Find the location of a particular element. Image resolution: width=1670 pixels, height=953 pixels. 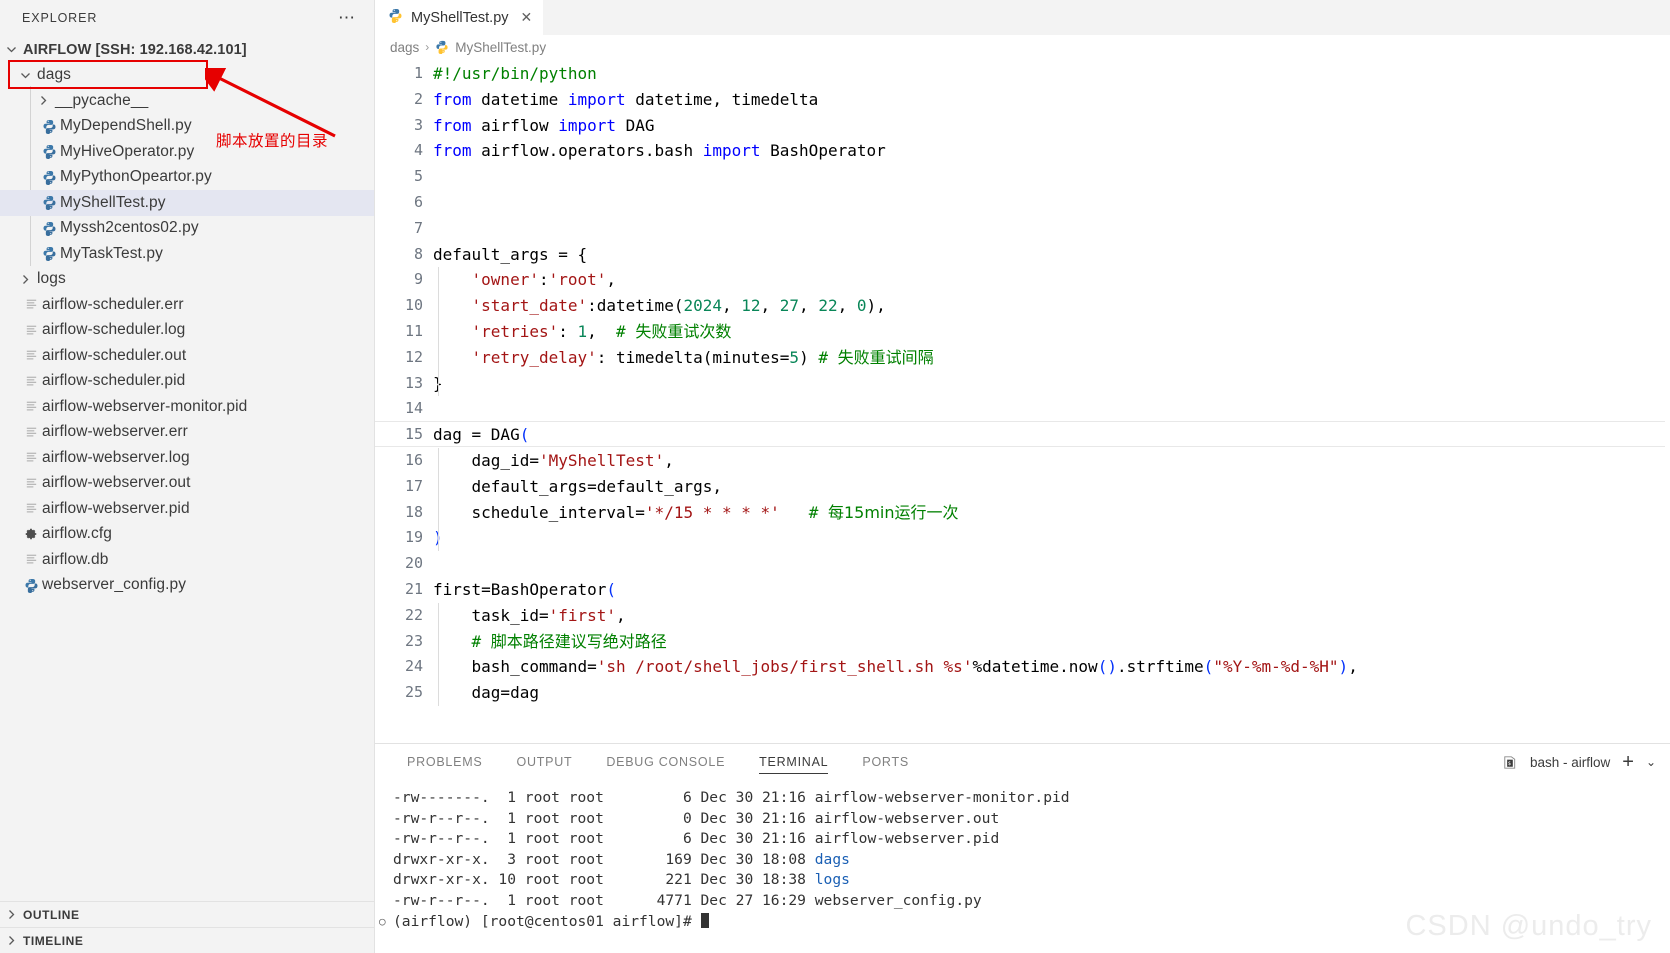

line-number: 12 is located at coordinates (413, 356).